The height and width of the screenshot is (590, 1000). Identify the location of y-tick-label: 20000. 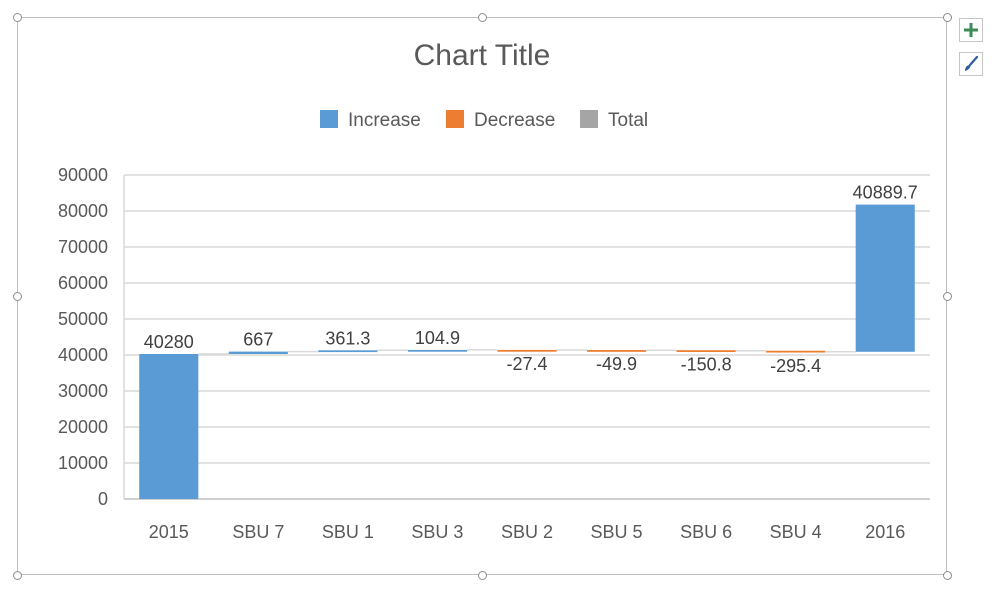
(83, 427).